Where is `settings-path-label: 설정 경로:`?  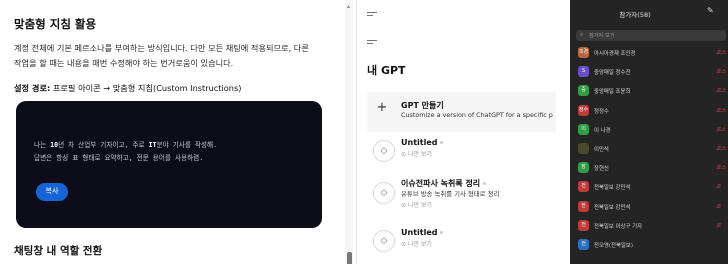 settings-path-label: 설정 경로: is located at coordinates (32, 88).